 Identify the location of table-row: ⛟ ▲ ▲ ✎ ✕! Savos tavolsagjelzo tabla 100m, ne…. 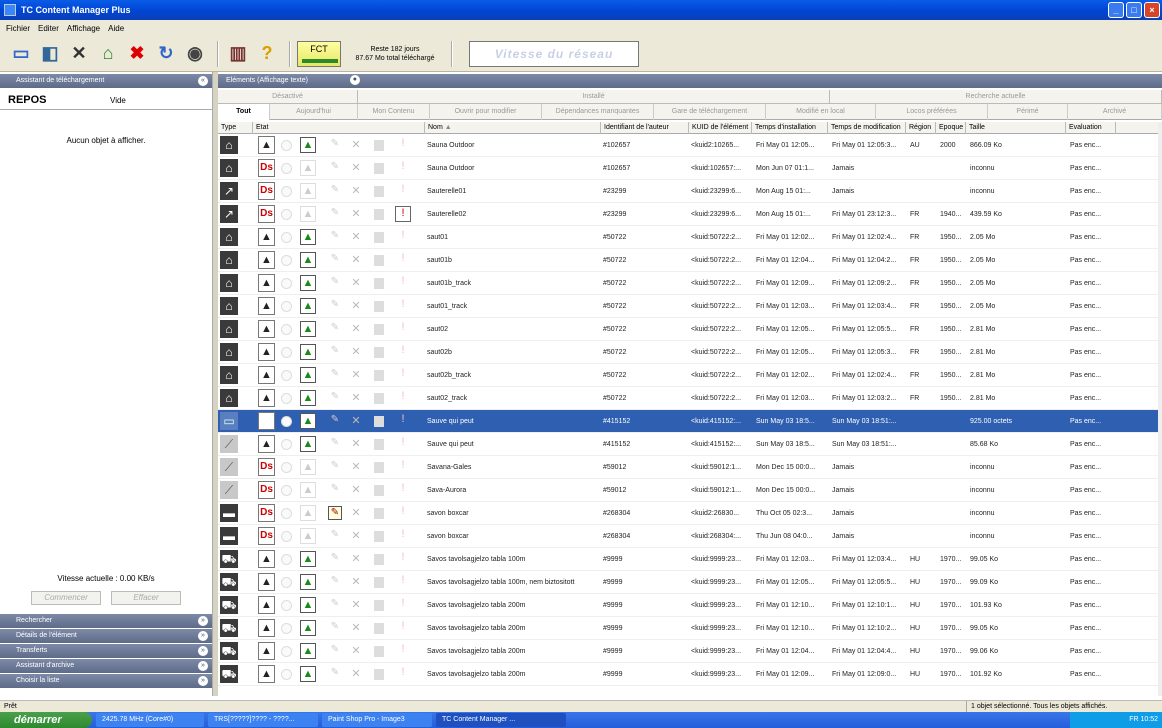
(688, 582).